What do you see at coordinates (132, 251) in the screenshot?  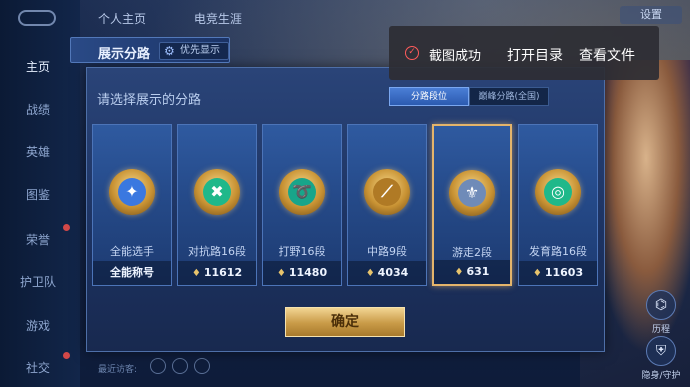 I see `lane-card-name: 全能选手` at bounding box center [132, 251].